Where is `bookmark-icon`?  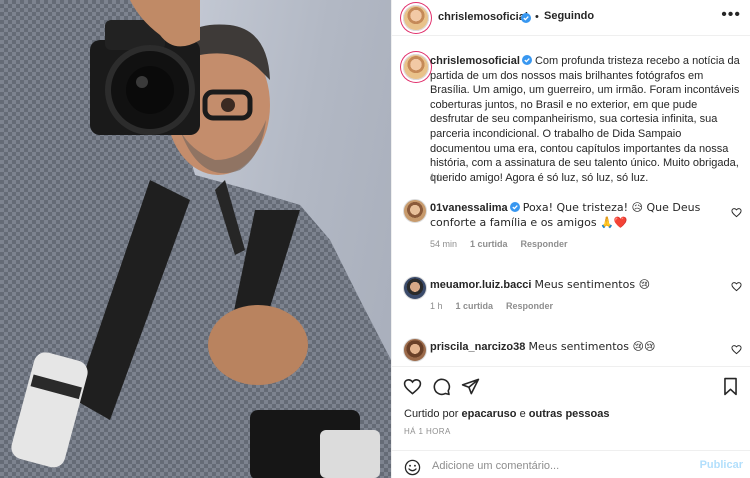
bookmark-icon is located at coordinates (730, 386).